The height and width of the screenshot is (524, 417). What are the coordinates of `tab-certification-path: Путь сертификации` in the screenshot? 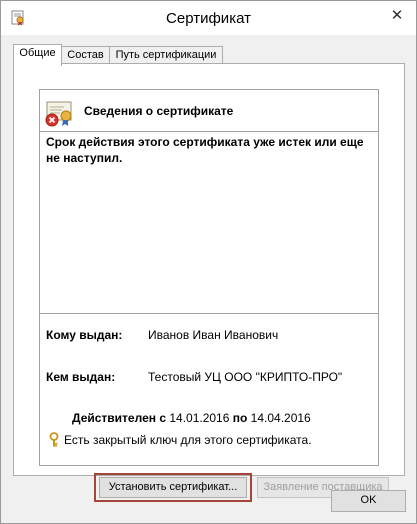 It's located at (166, 54).